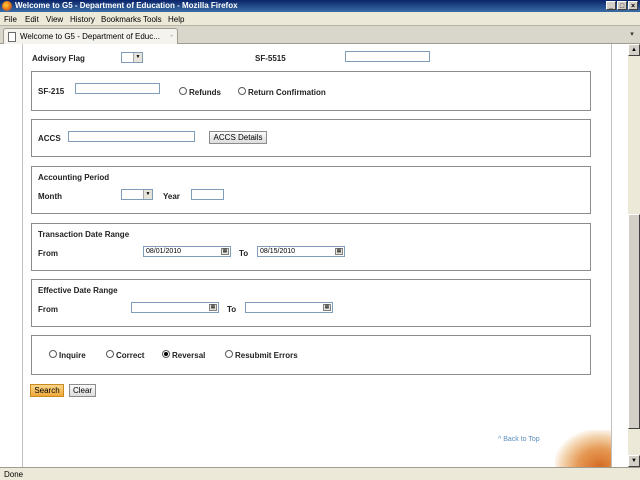 The image size is (640, 480). What do you see at coordinates (232, 309) in the screenshot?
I see `effective-to-label: To` at bounding box center [232, 309].